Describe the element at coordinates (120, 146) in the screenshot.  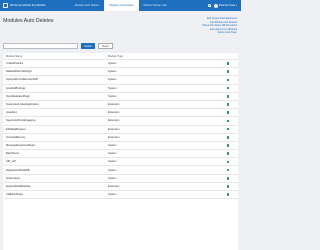
I see `table-row: MessageReactionsPlugin System` at that location.